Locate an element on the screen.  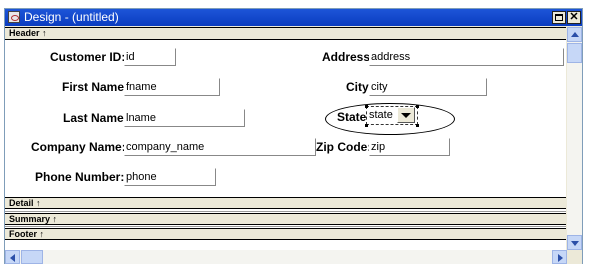
zip-code-field: zip is located at coordinates (409, 147).